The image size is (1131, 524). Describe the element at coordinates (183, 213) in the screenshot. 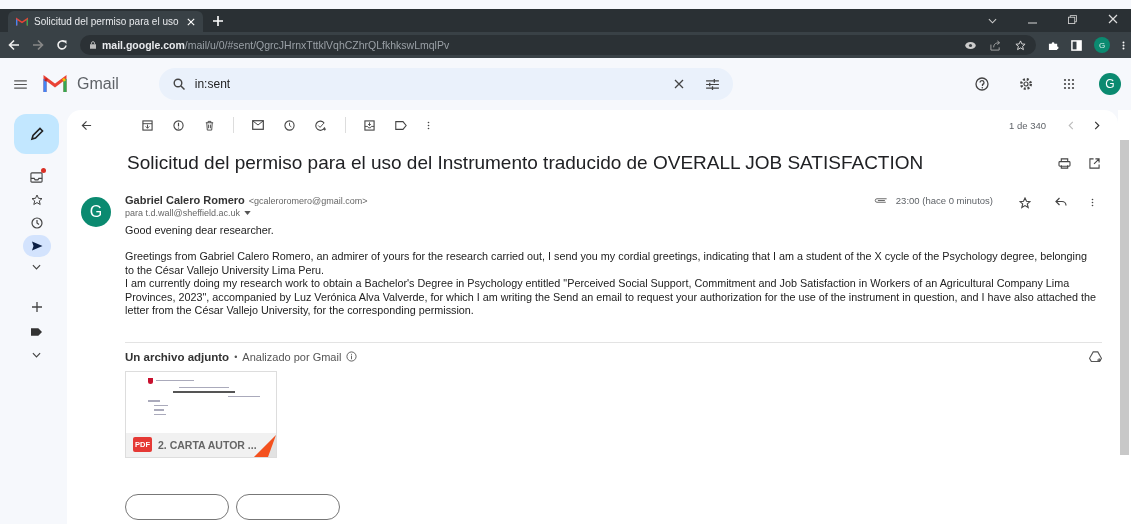

I see `recipient-text: para t.d.wall@sheffield.ac.uk` at that location.